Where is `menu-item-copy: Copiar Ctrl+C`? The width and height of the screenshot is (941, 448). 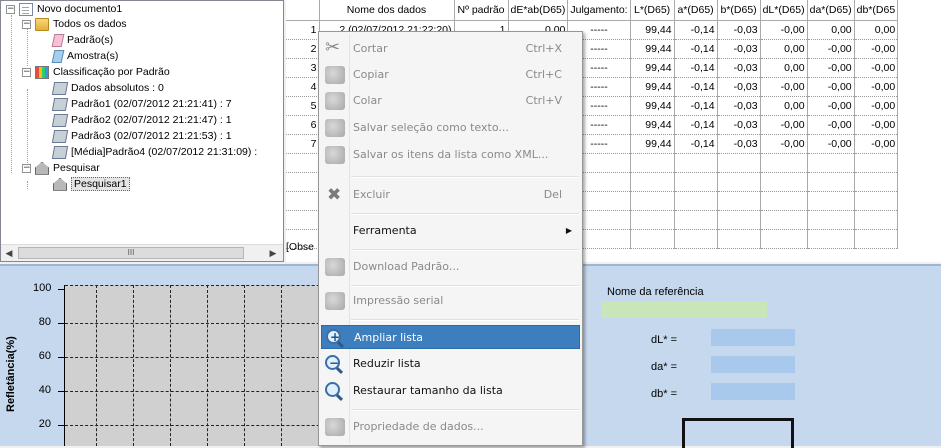 menu-item-copy: Copiar Ctrl+C is located at coordinates (450, 75).